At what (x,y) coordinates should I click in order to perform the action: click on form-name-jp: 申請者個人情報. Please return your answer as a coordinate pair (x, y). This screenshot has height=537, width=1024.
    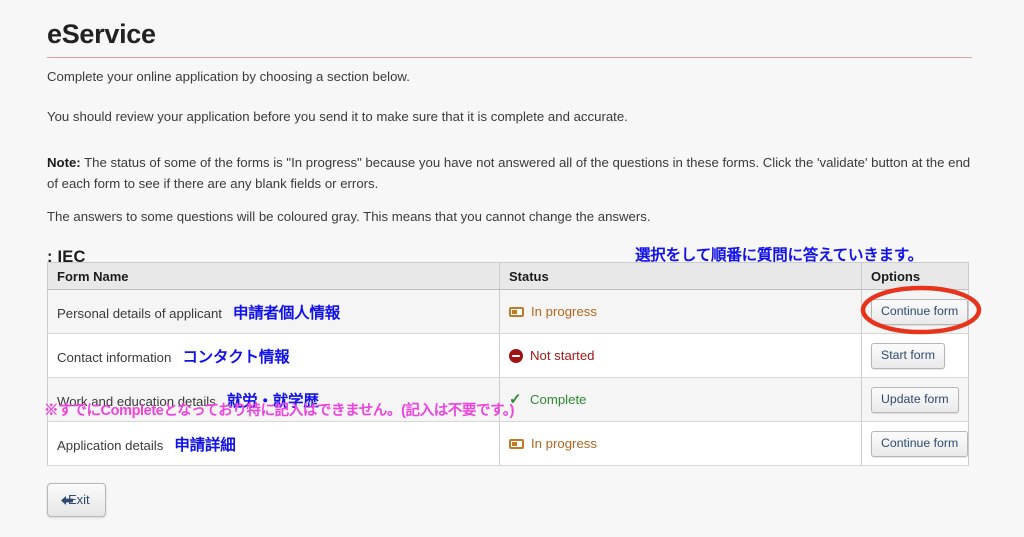
    Looking at the image, I should click on (286, 313).